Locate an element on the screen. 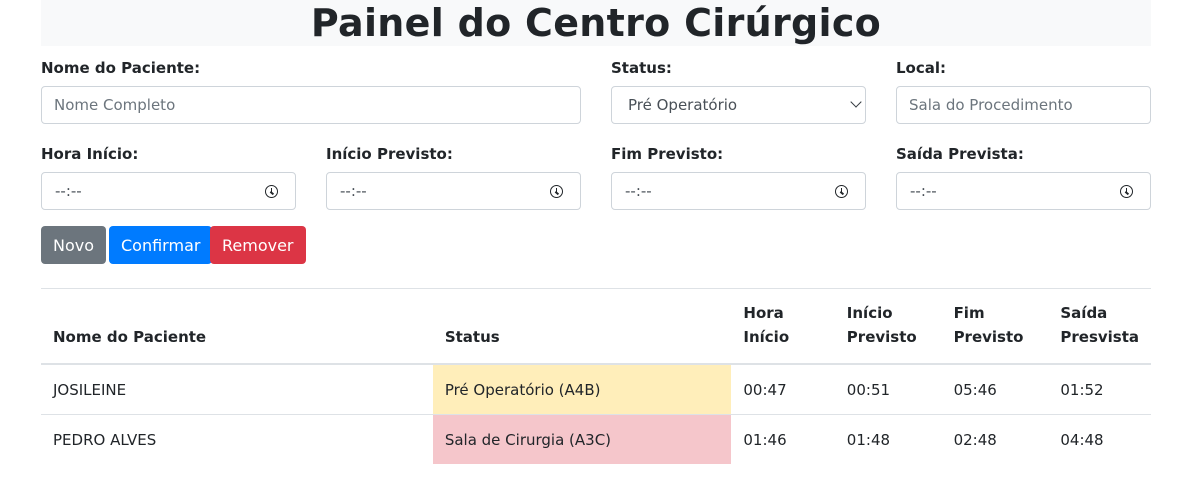  page-title: Painel do Centro Cirúrgico is located at coordinates (596, 23).